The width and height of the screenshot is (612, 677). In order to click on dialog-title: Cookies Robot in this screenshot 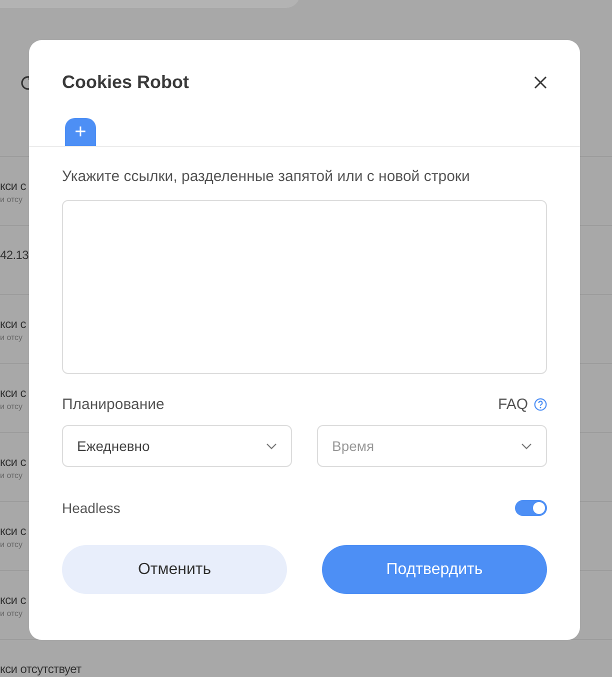, I will do `click(126, 82)`.